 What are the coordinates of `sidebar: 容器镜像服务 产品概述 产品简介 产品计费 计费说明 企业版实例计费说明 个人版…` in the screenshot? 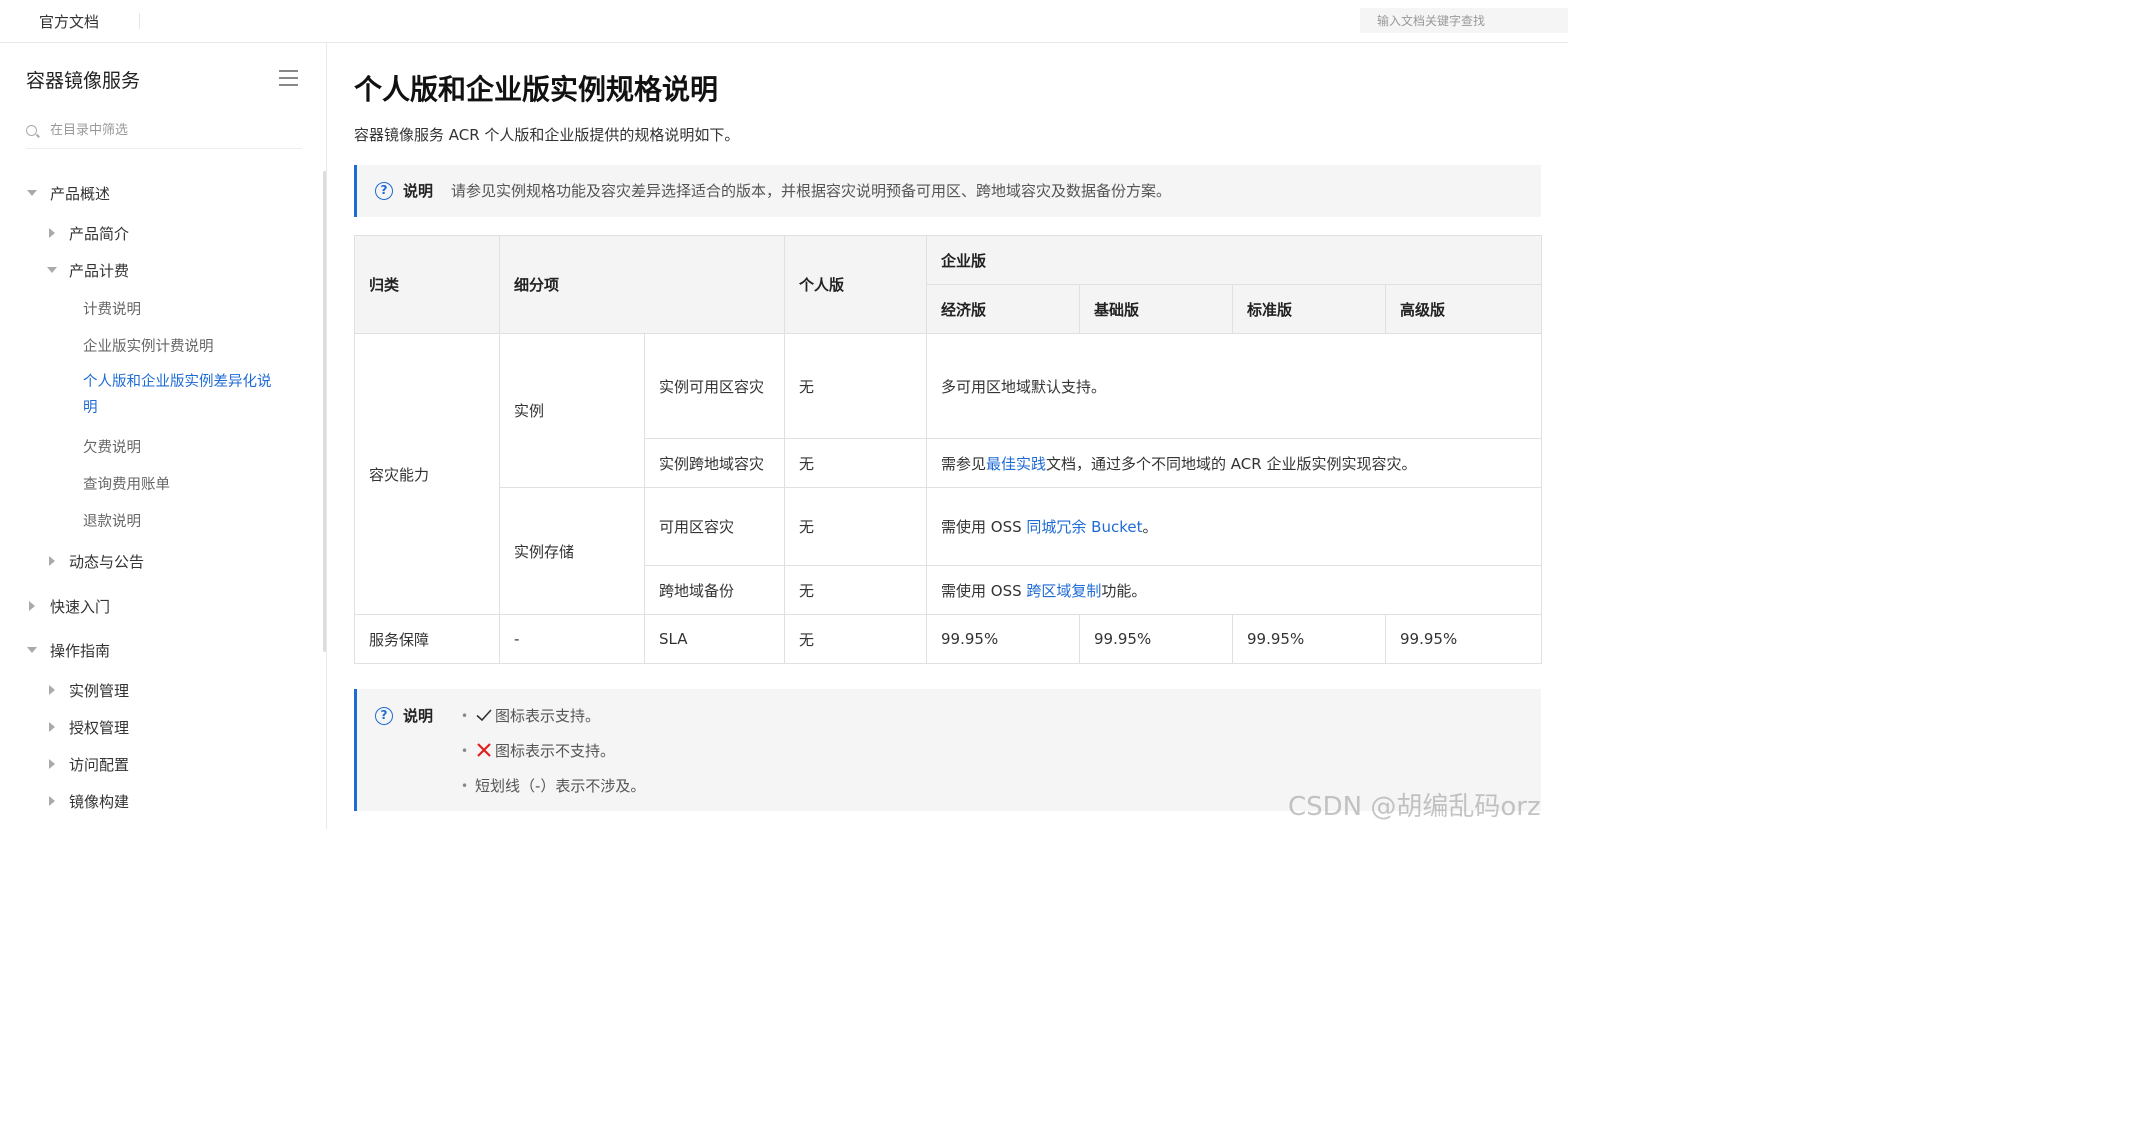 It's located at (163, 436).